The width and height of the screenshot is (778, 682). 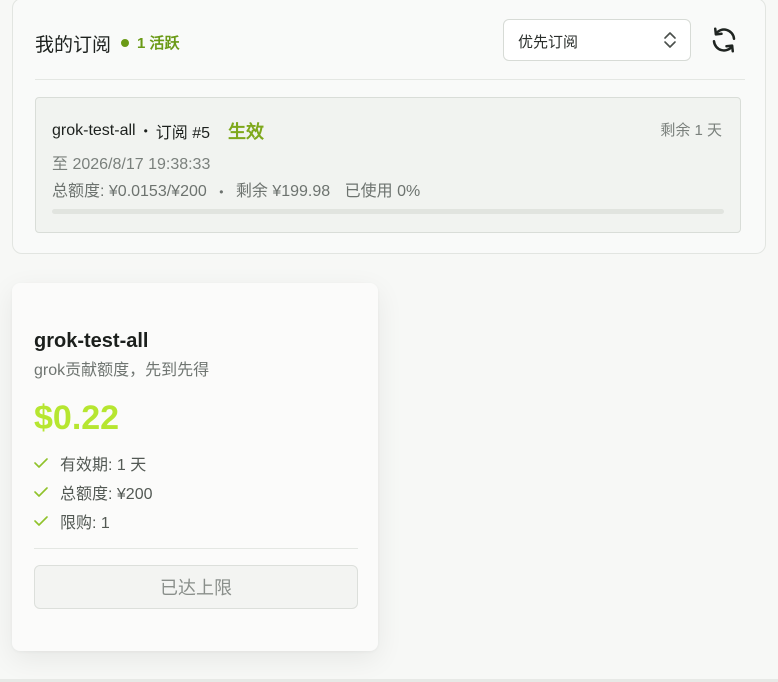 What do you see at coordinates (94, 130) in the screenshot?
I see `subscription-name: grok-test-all` at bounding box center [94, 130].